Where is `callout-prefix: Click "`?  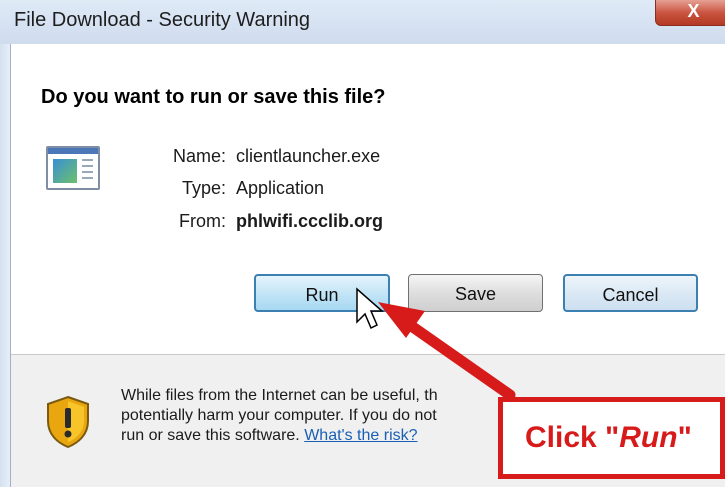 callout-prefix: Click " is located at coordinates (572, 437).